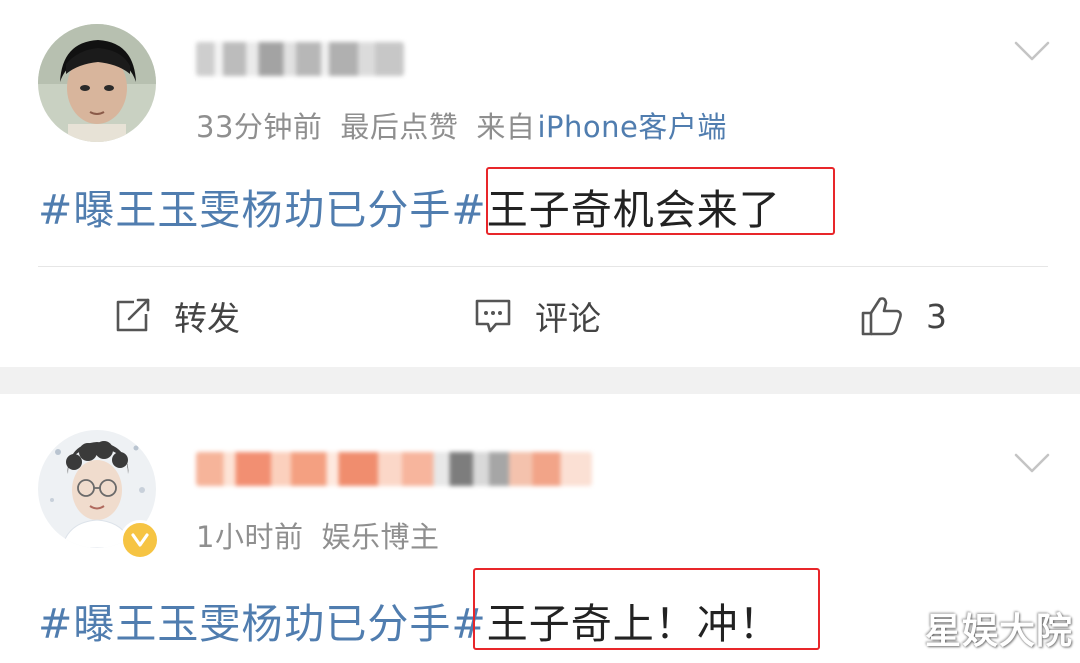 Image resolution: width=1080 pixels, height=663 pixels. Describe the element at coordinates (133, 315) in the screenshot. I see `edit-share-icon` at that location.